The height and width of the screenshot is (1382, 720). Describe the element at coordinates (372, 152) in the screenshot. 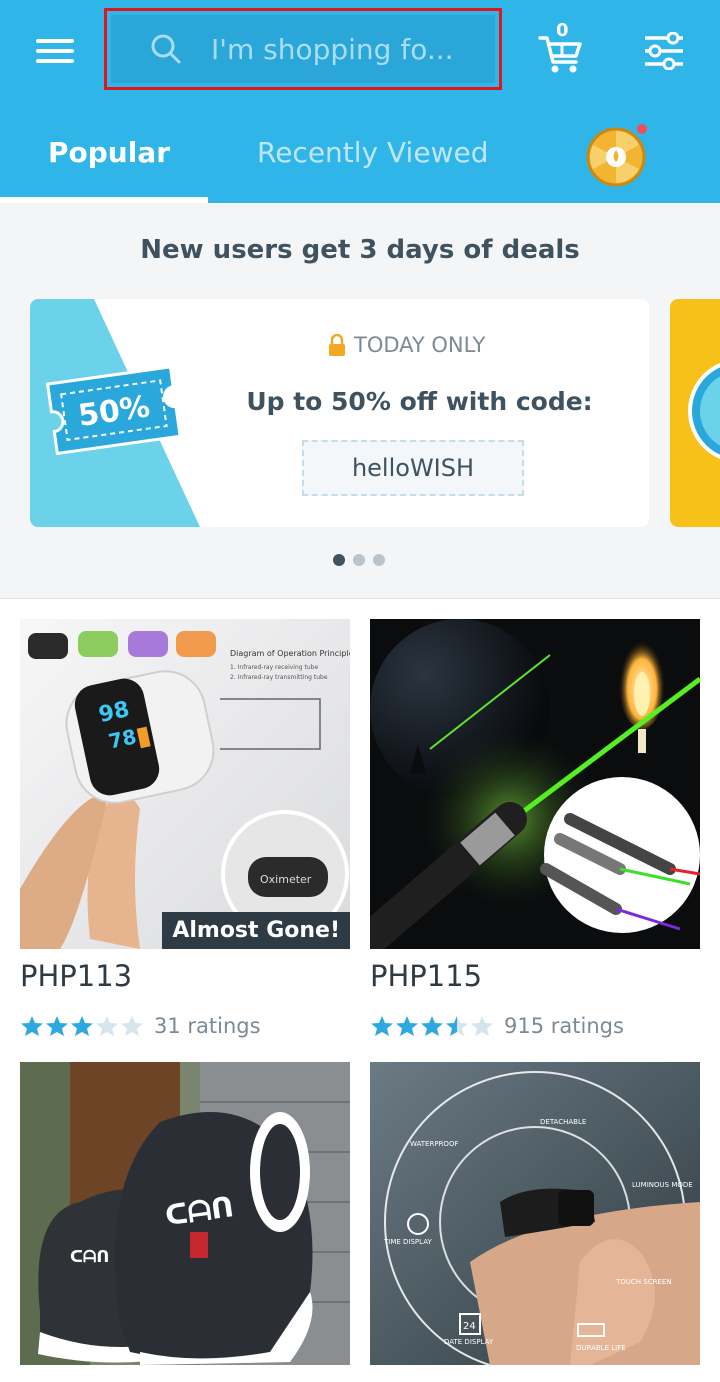

I see `tab-recently-viewed: Recently Viewed` at that location.